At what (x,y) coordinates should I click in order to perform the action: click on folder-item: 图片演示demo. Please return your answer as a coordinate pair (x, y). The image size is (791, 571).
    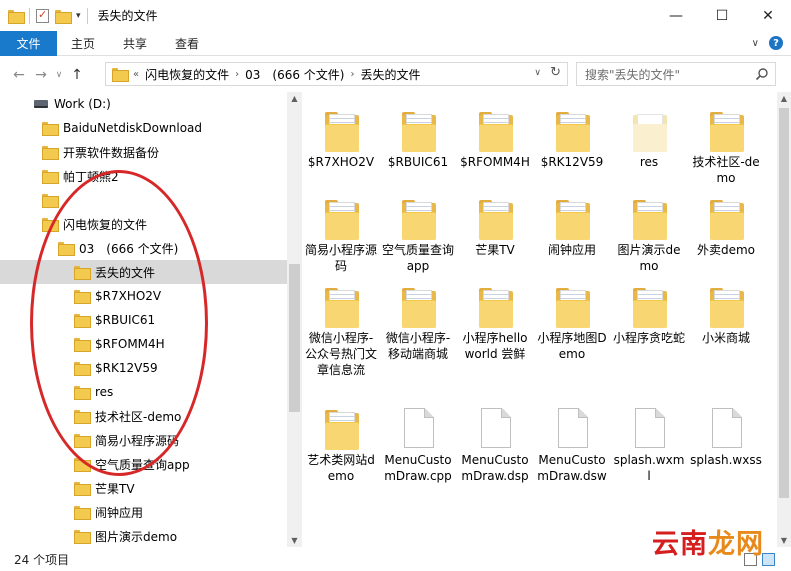
    Looking at the image, I should click on (649, 232).